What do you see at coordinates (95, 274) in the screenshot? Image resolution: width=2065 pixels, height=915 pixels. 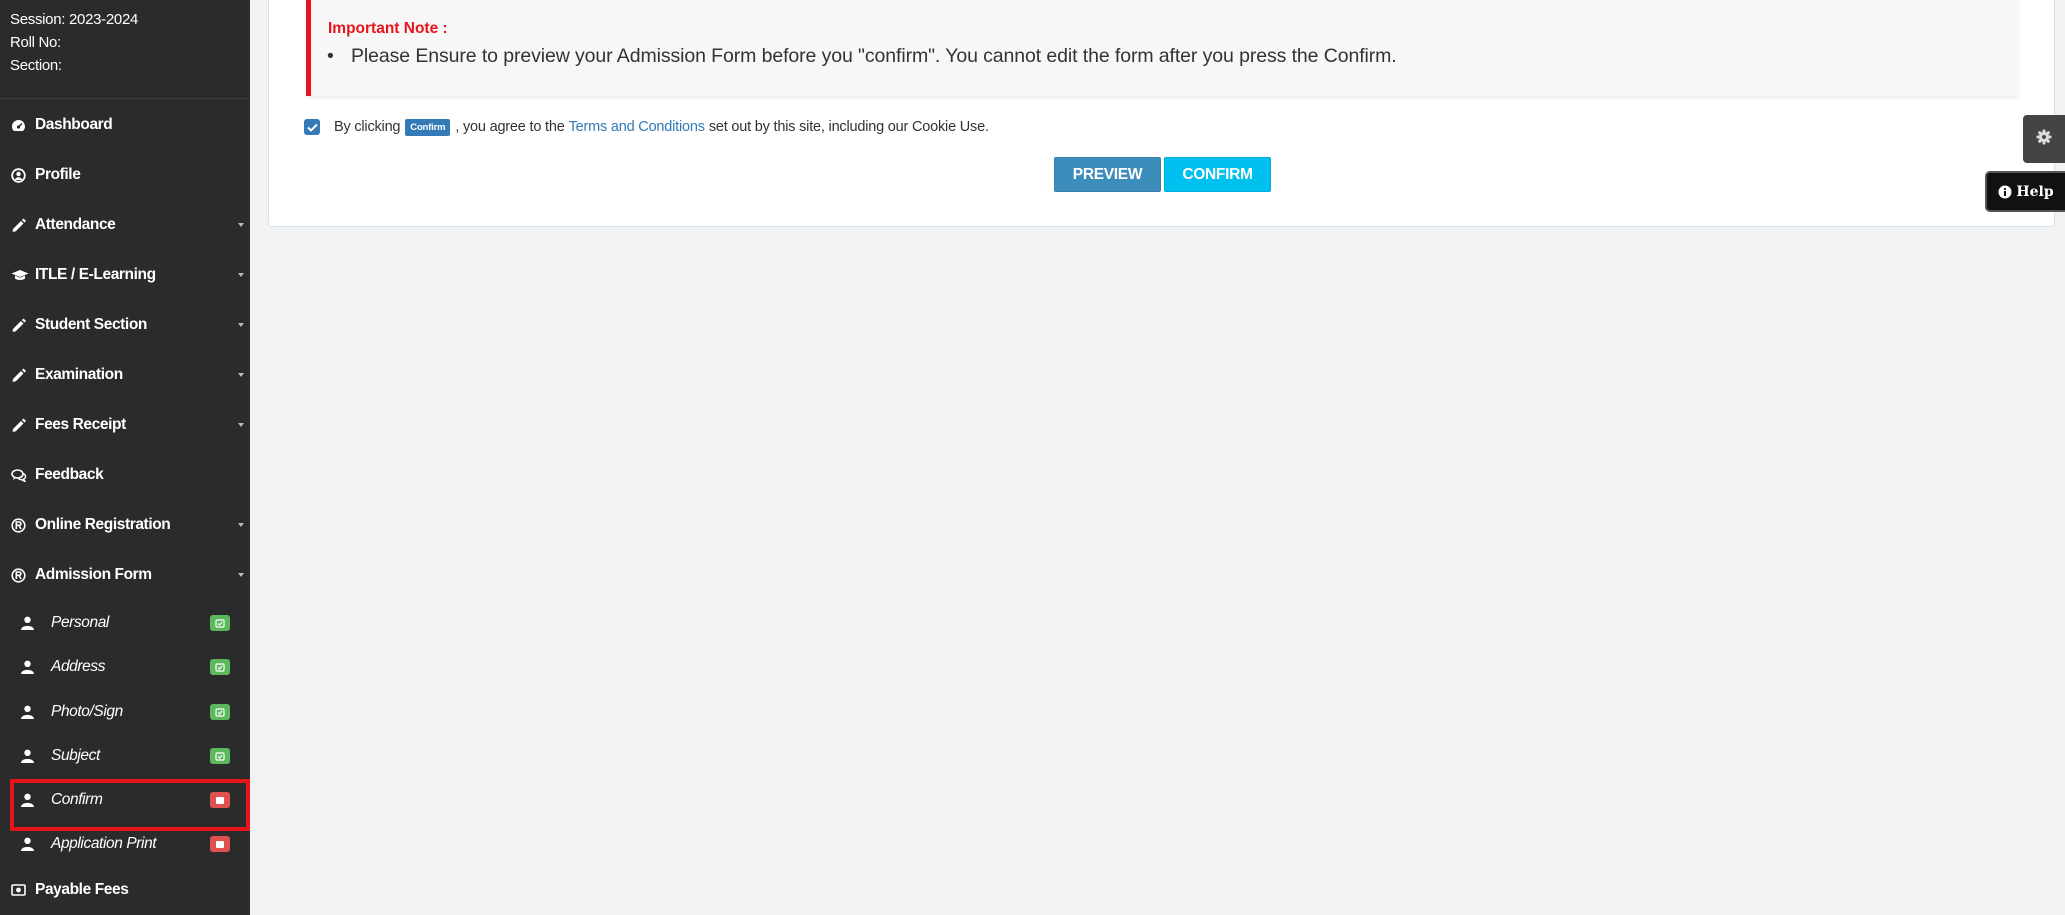 I see `sidebar-item-label: ITLE / E-Learning` at bounding box center [95, 274].